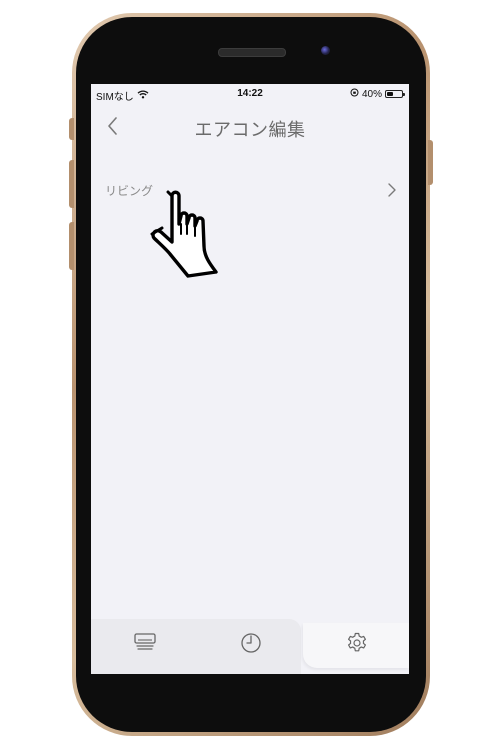 This screenshot has height=750, width=500. Describe the element at coordinates (404, 94) in the screenshot. I see `battery-cap` at that location.